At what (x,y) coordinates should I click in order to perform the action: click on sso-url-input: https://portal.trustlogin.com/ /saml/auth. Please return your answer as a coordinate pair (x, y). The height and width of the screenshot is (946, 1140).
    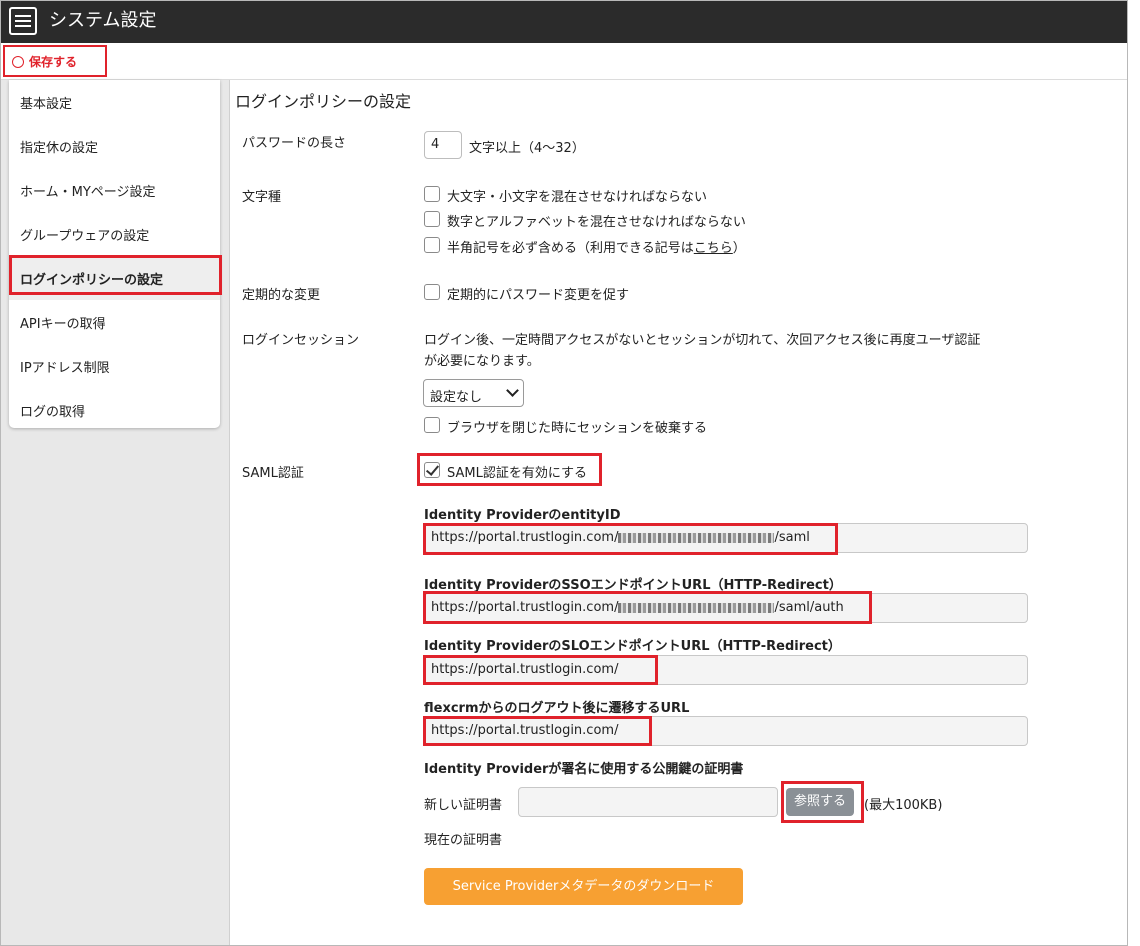
    Looking at the image, I should click on (726, 608).